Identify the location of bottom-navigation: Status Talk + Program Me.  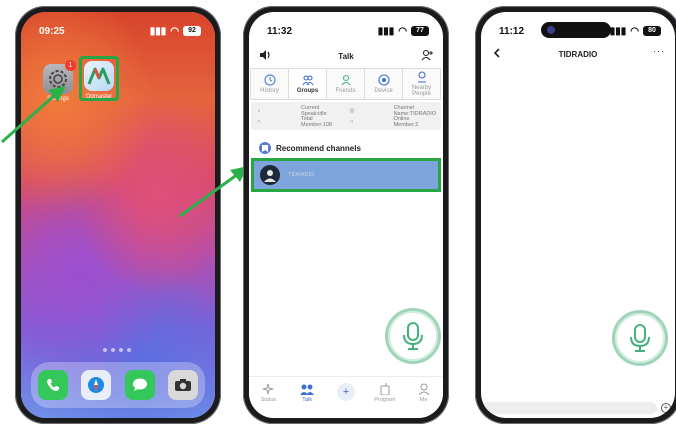
(346, 397).